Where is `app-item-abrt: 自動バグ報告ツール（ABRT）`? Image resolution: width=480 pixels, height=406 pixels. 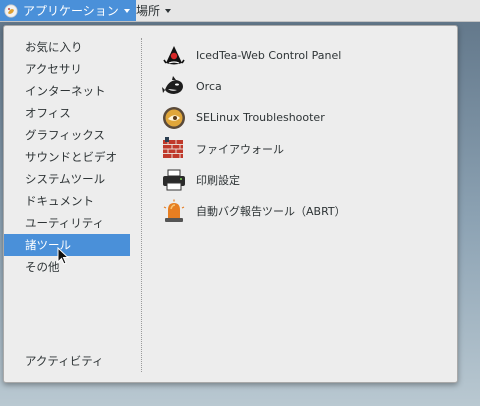
app-item-abrt: 自動バグ報告ツール（ABRT） is located at coordinates (307, 210).